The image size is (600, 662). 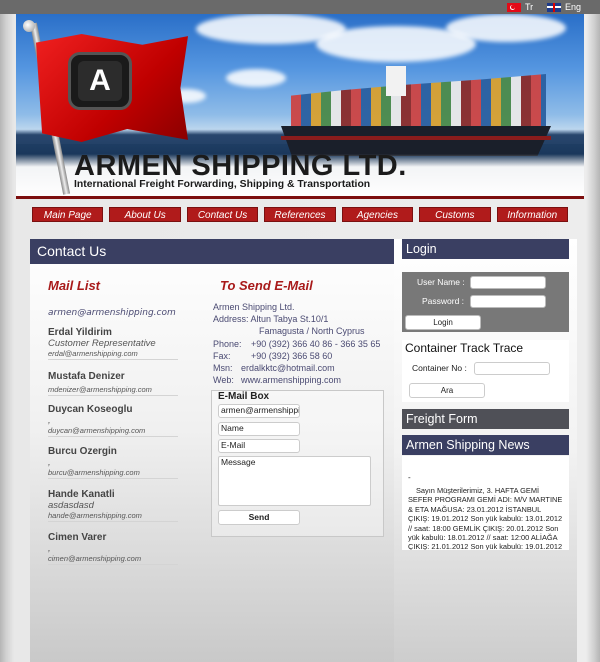 I want to click on login-heading: Login, so click(x=485, y=249).